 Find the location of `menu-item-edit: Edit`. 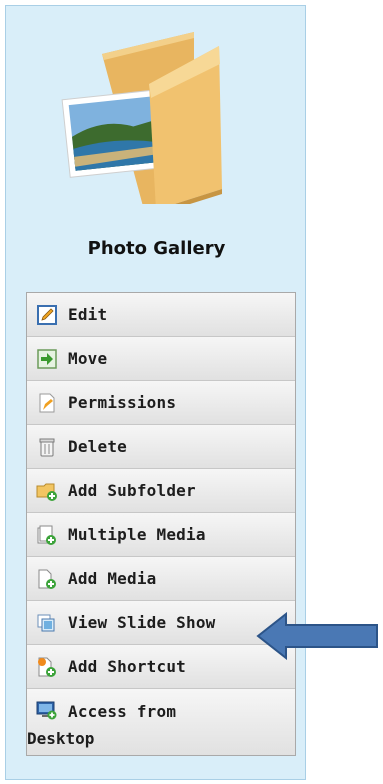

menu-item-edit: Edit is located at coordinates (161, 315).